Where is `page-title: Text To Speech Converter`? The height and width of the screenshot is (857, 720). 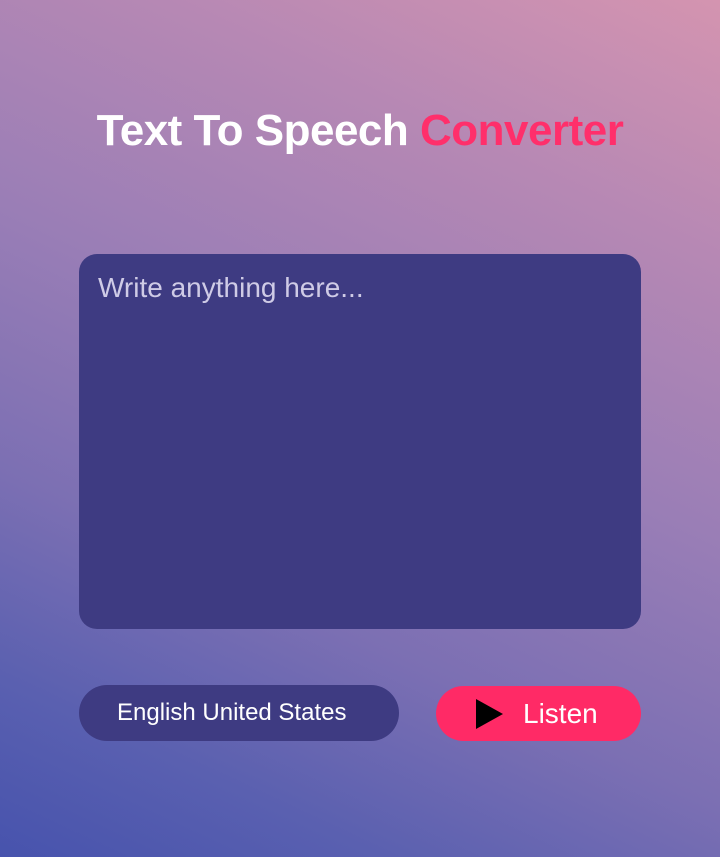
page-title: Text To Speech Converter is located at coordinates (360, 131).